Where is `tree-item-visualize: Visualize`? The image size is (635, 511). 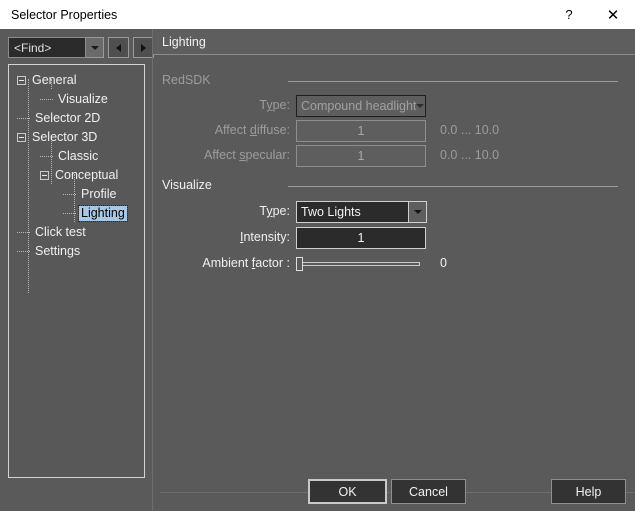 tree-item-visualize: Visualize is located at coordinates (76, 99).